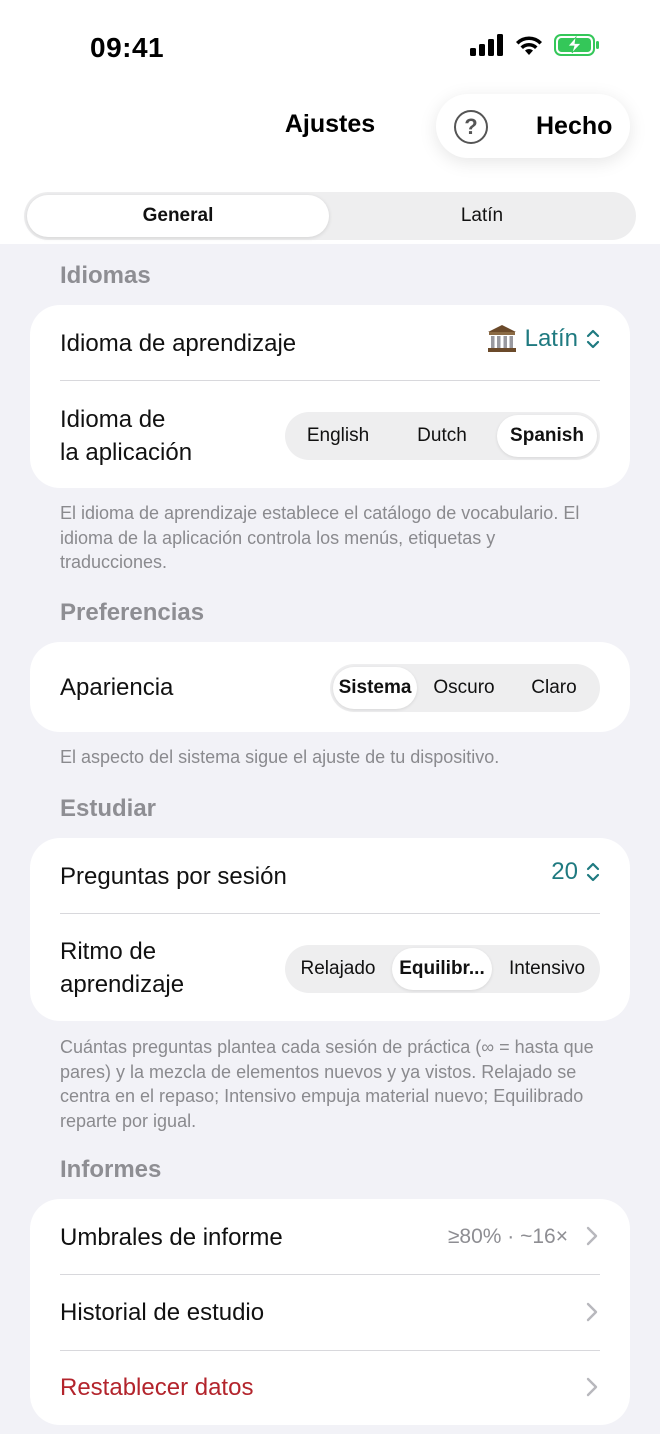 The image size is (660, 1434). Describe the element at coordinates (338, 969) in the screenshot. I see `pace-option-relajado: Relajado` at that location.